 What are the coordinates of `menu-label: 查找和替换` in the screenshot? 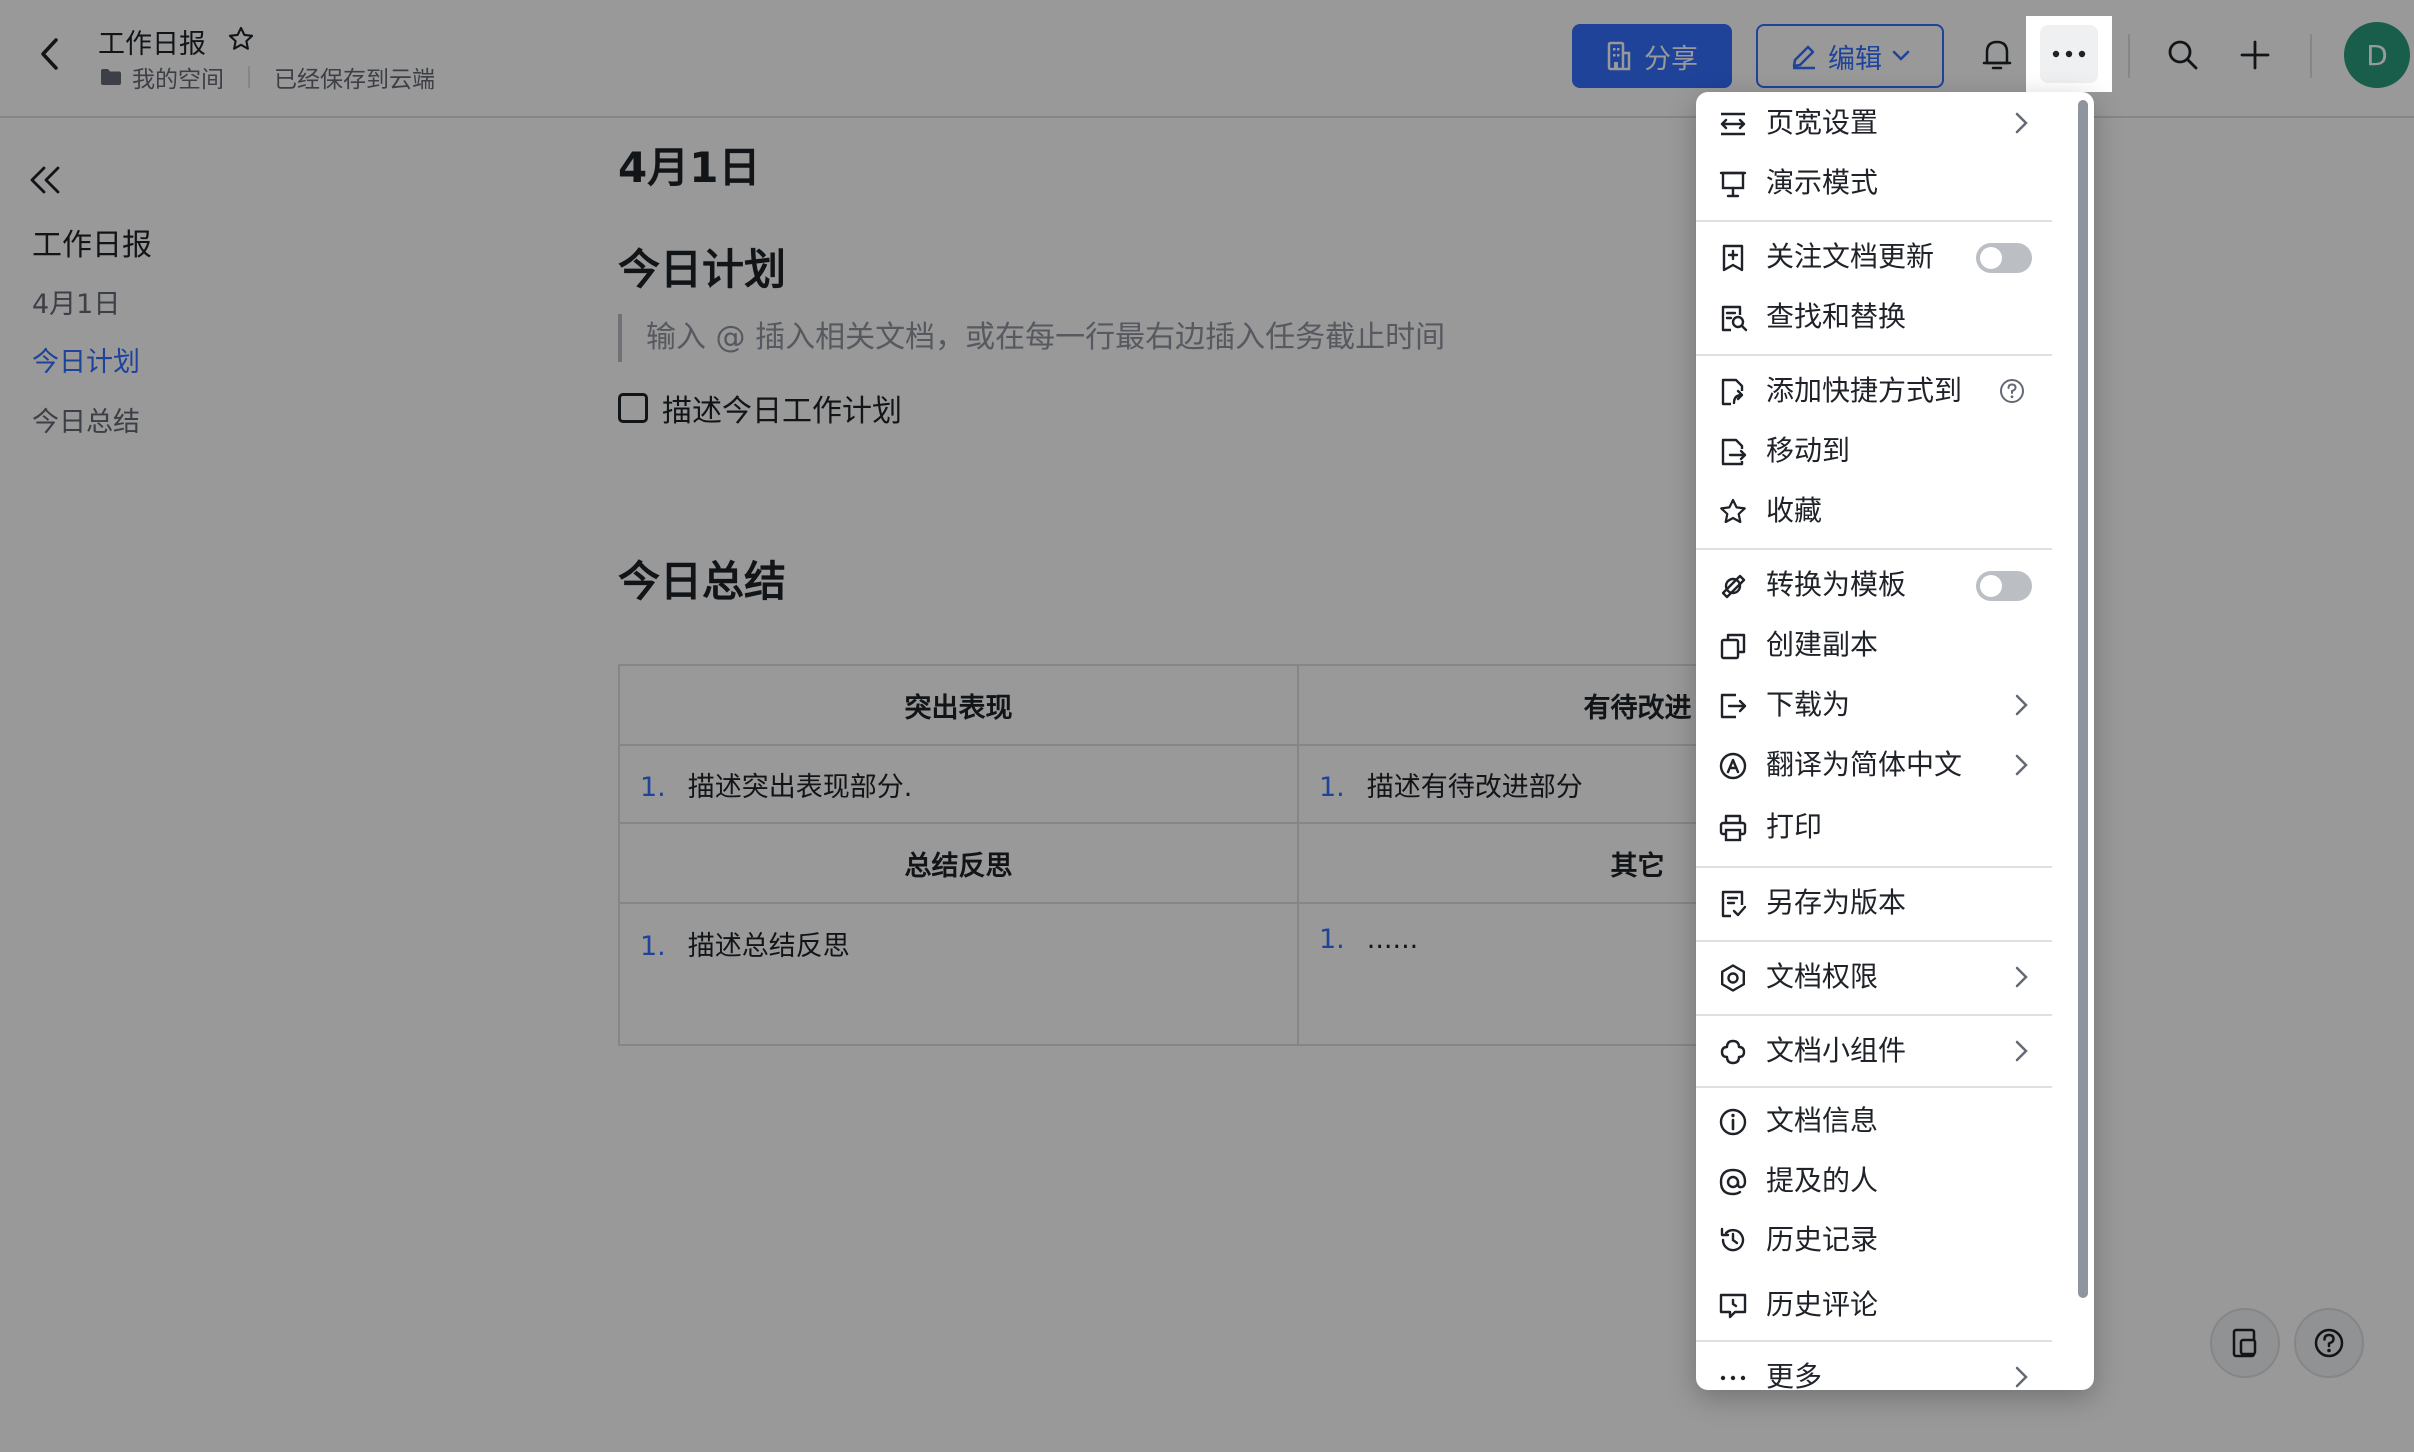 It's located at (1836, 316).